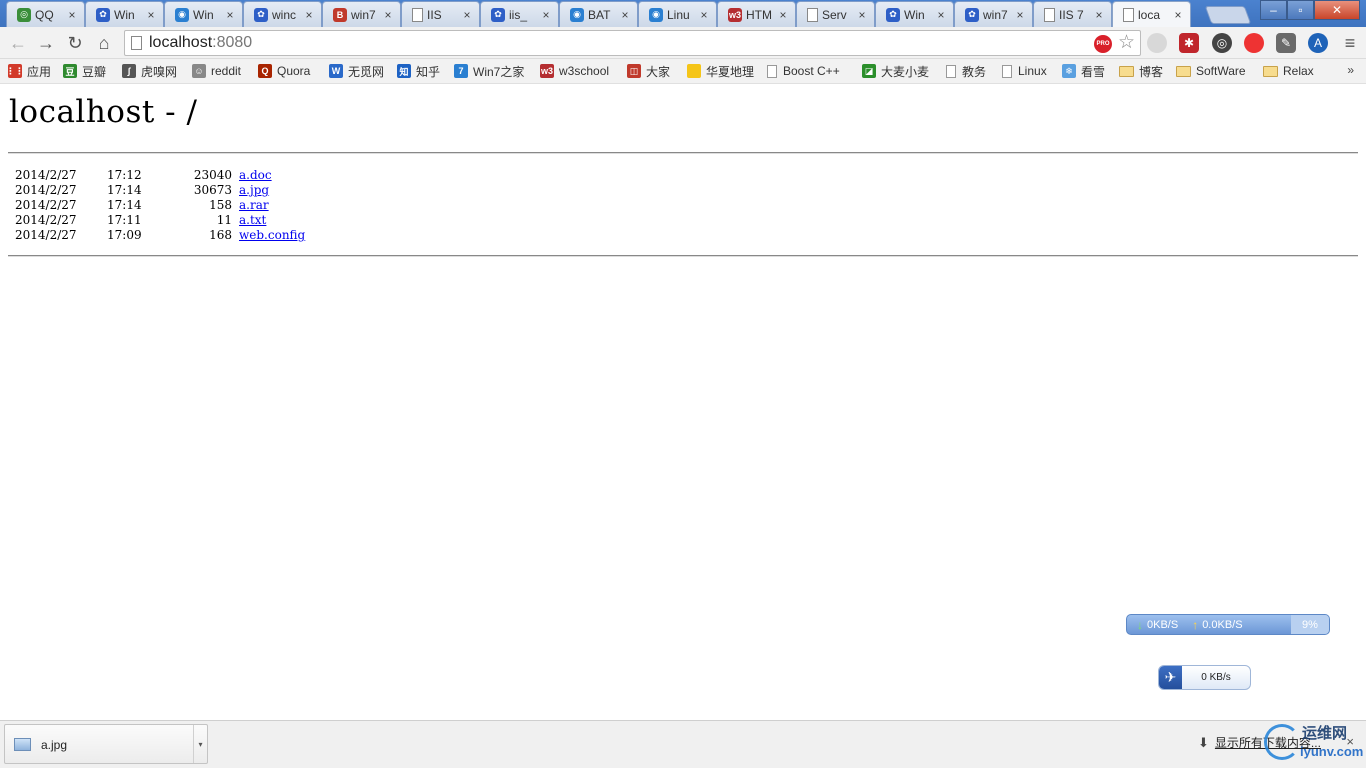 The image size is (1366, 768). I want to click on tab-4: Bwin7 ×, so click(361, 14).